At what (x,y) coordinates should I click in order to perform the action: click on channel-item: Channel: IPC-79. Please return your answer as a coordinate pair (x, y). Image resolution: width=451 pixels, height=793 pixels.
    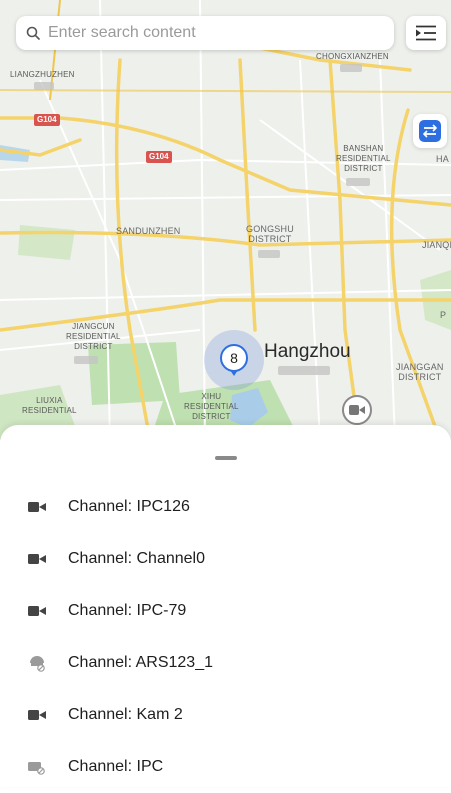
    Looking at the image, I should click on (225, 611).